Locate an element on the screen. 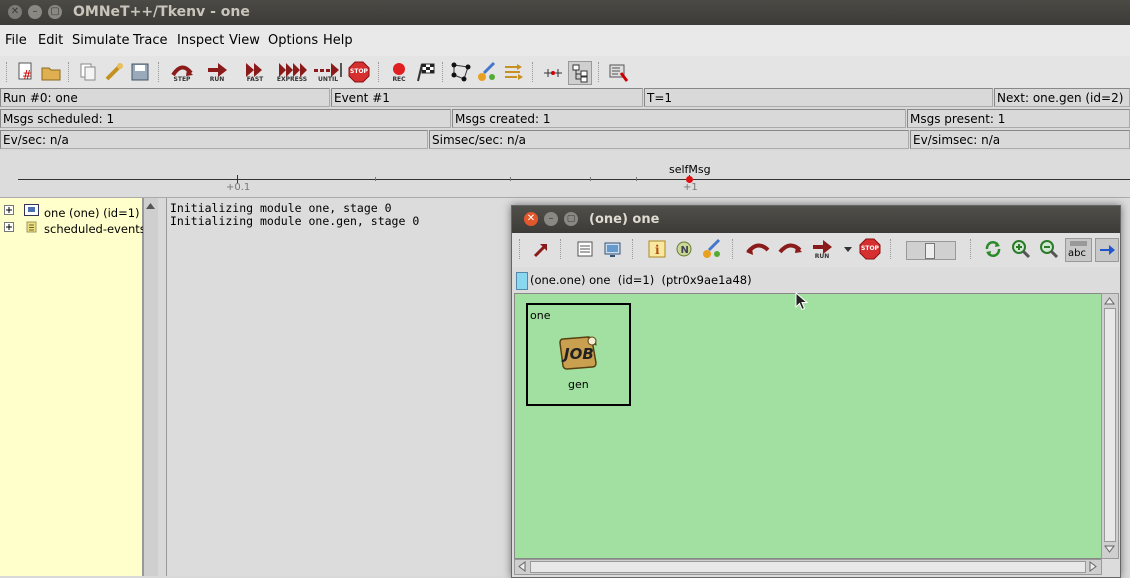 This screenshot has width=1130, height=578. new-network-icon: # is located at coordinates (25, 72).